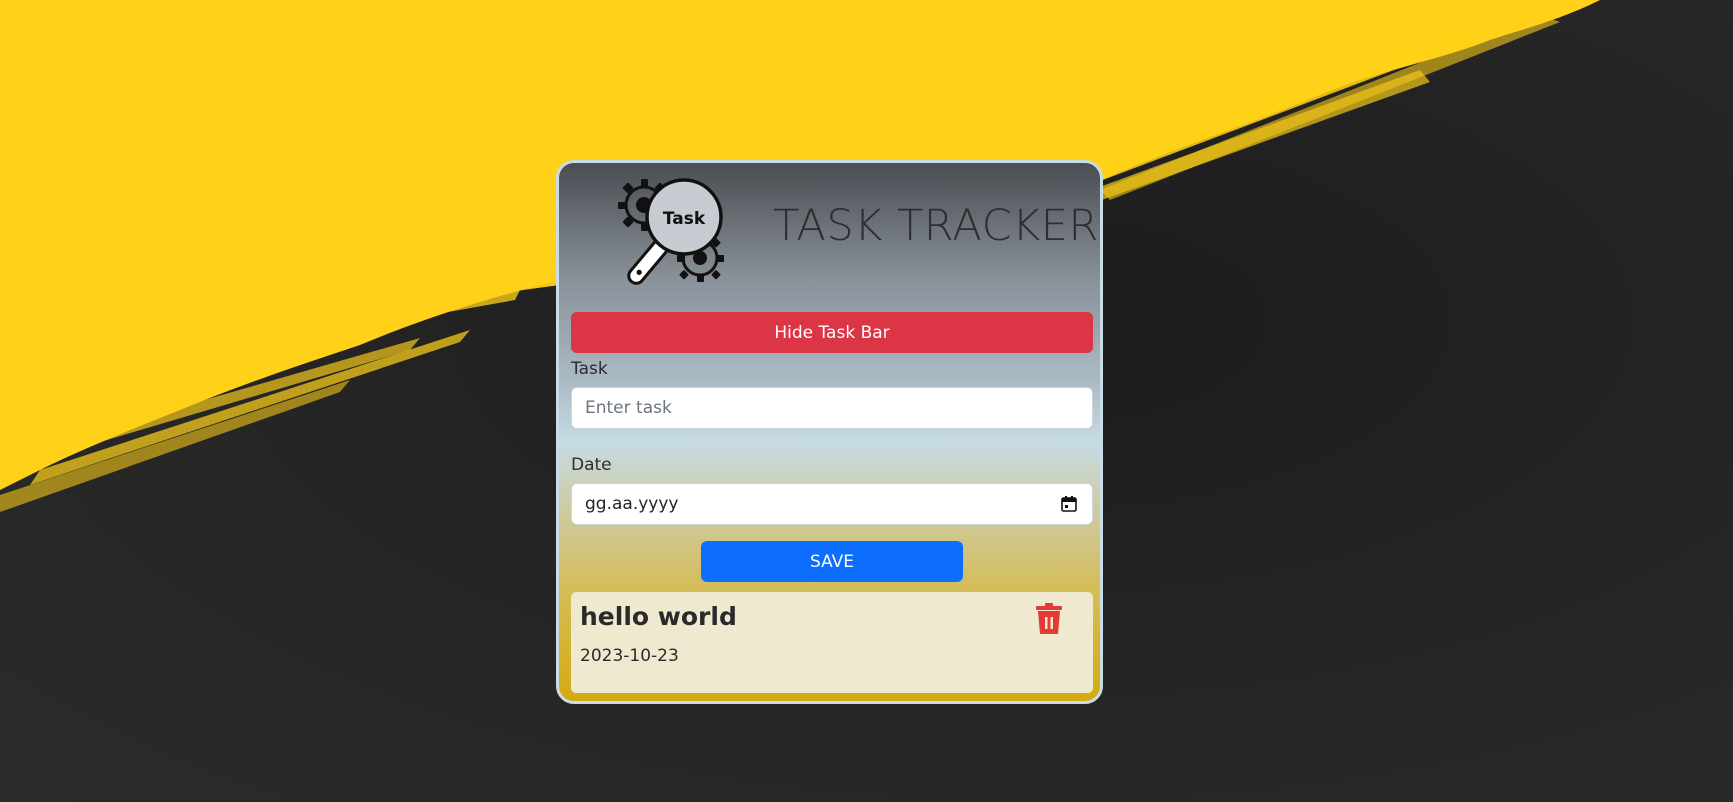  I want to click on date-input: gg.aa.yyyy, so click(832, 504).